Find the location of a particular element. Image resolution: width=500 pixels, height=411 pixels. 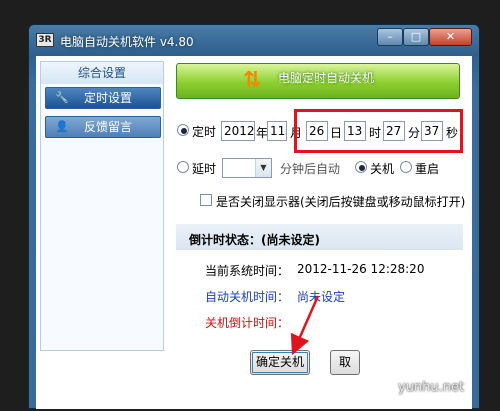

banner-title-reflection: 电脑定时自动关机 is located at coordinates (326, 80).